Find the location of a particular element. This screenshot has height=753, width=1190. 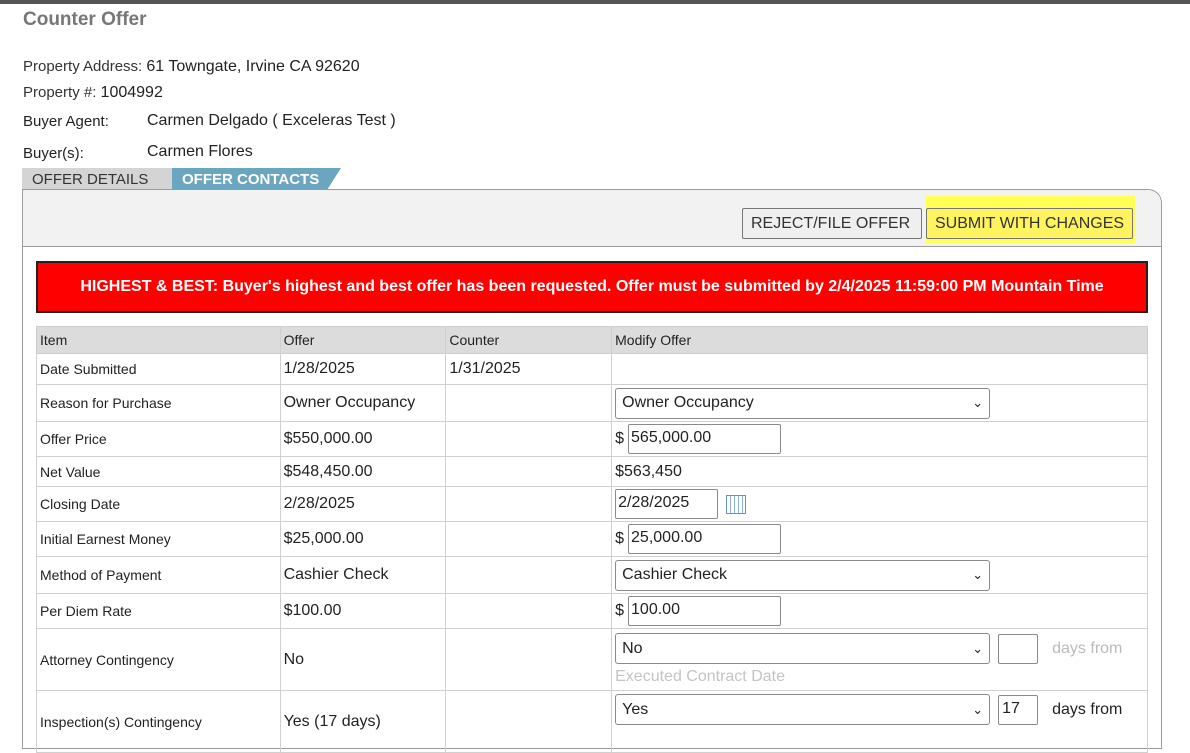

table-row: Offer Price $550,000.00 $ 565,000.00 is located at coordinates (592, 439).